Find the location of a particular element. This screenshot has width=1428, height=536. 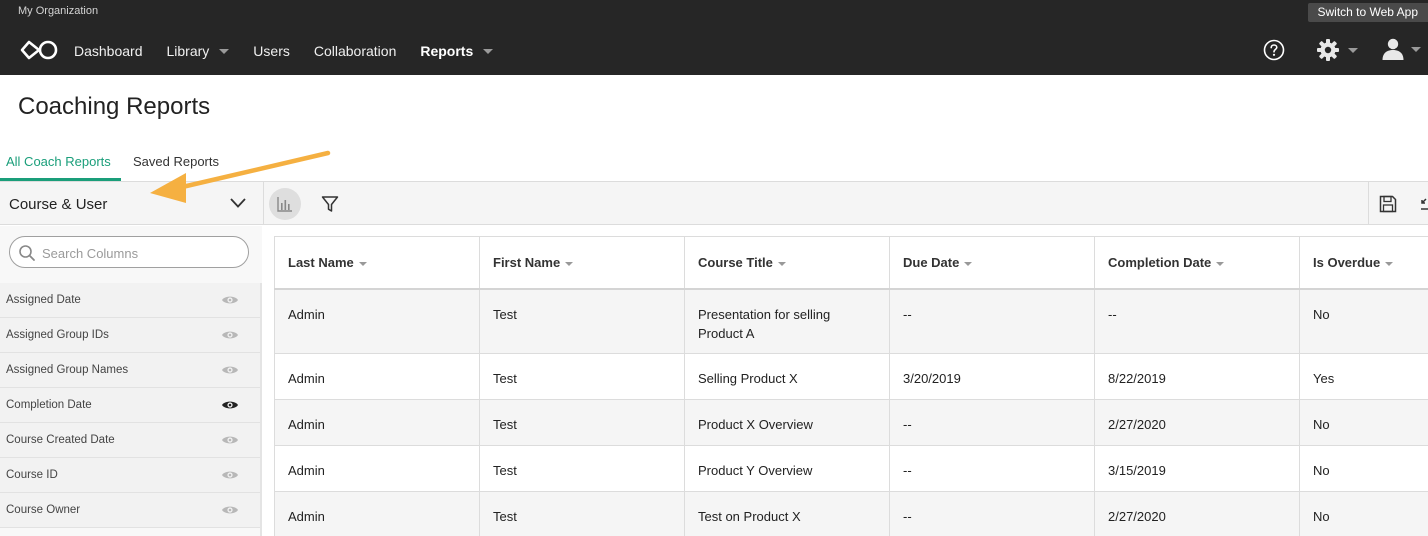

column-label: Completion Date is located at coordinates (49, 405).